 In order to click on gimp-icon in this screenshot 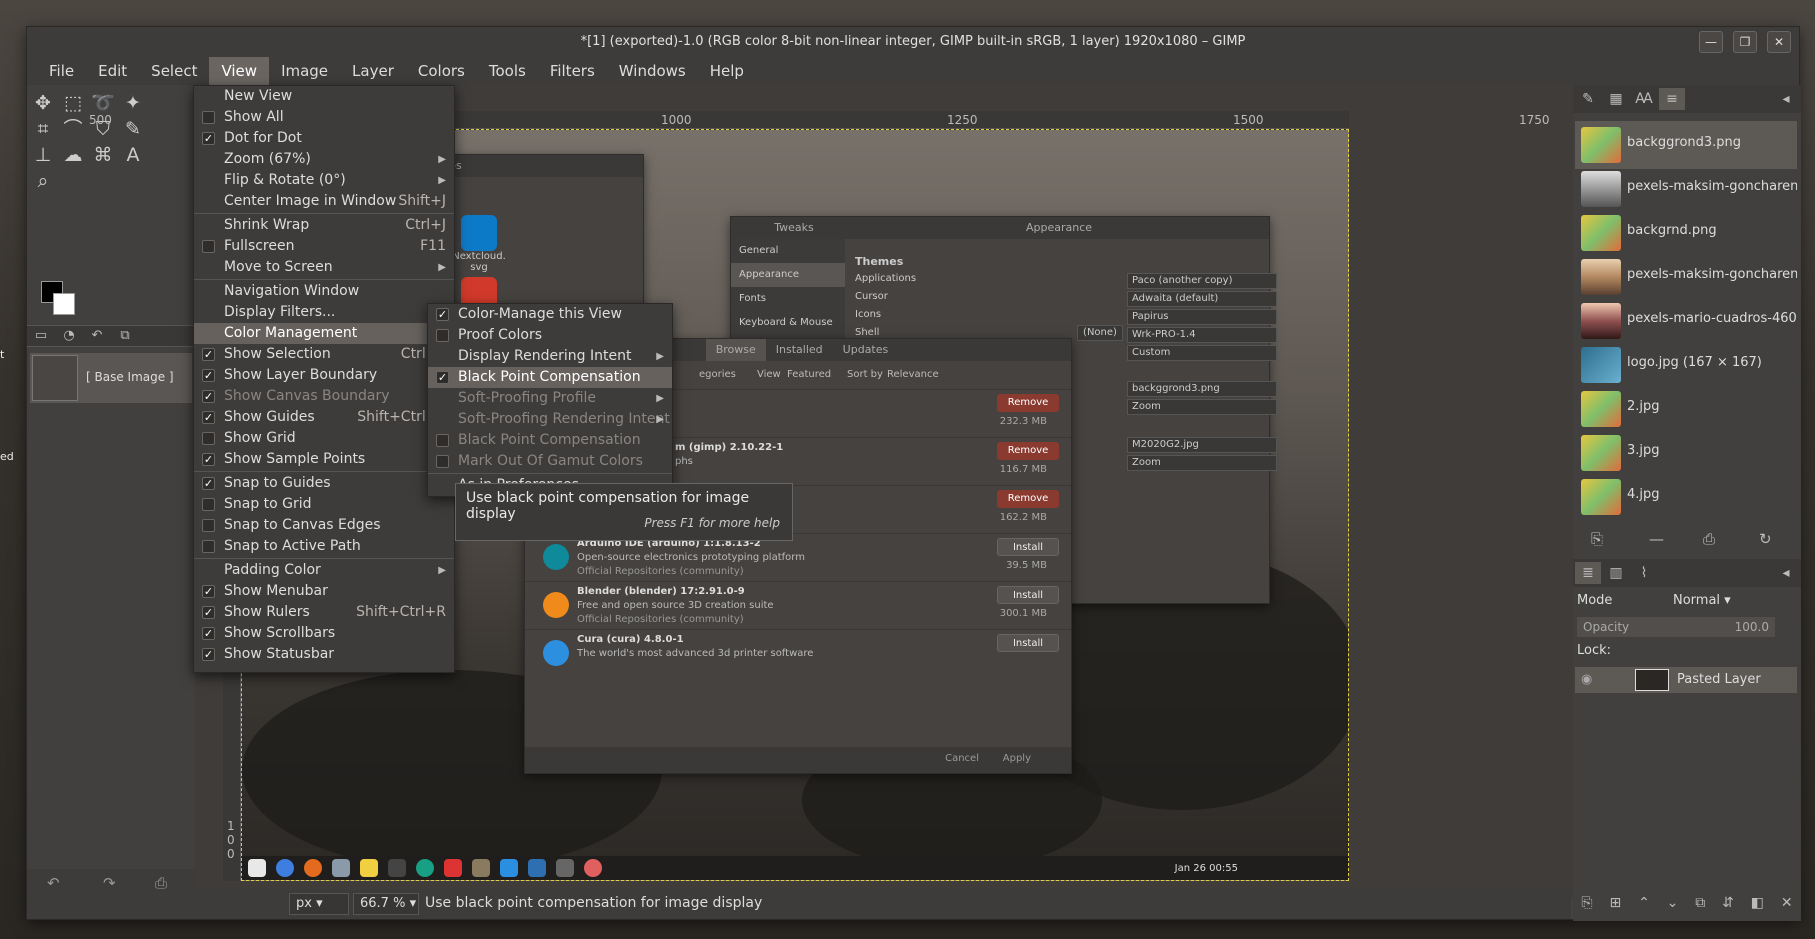, I will do `click(481, 868)`.